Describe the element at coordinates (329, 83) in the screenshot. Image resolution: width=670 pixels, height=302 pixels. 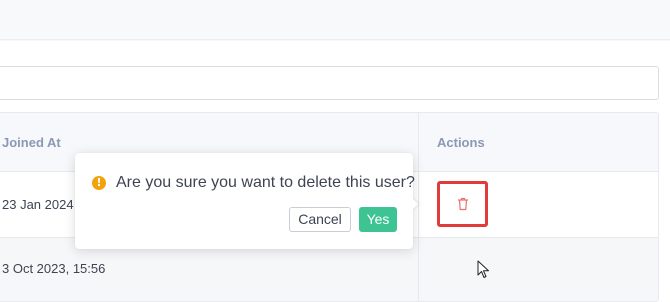
I see `search-input` at that location.